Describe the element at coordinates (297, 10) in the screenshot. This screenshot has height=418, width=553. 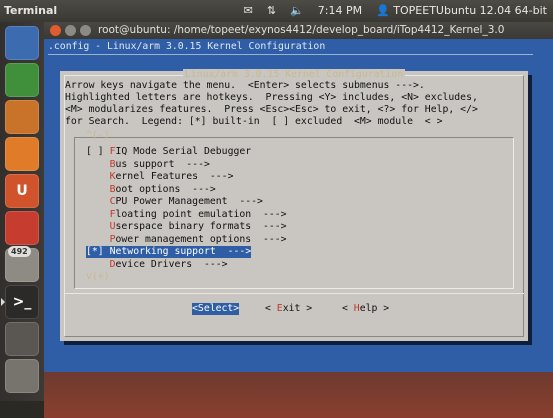
I see `volume-icon: 🔈` at that location.